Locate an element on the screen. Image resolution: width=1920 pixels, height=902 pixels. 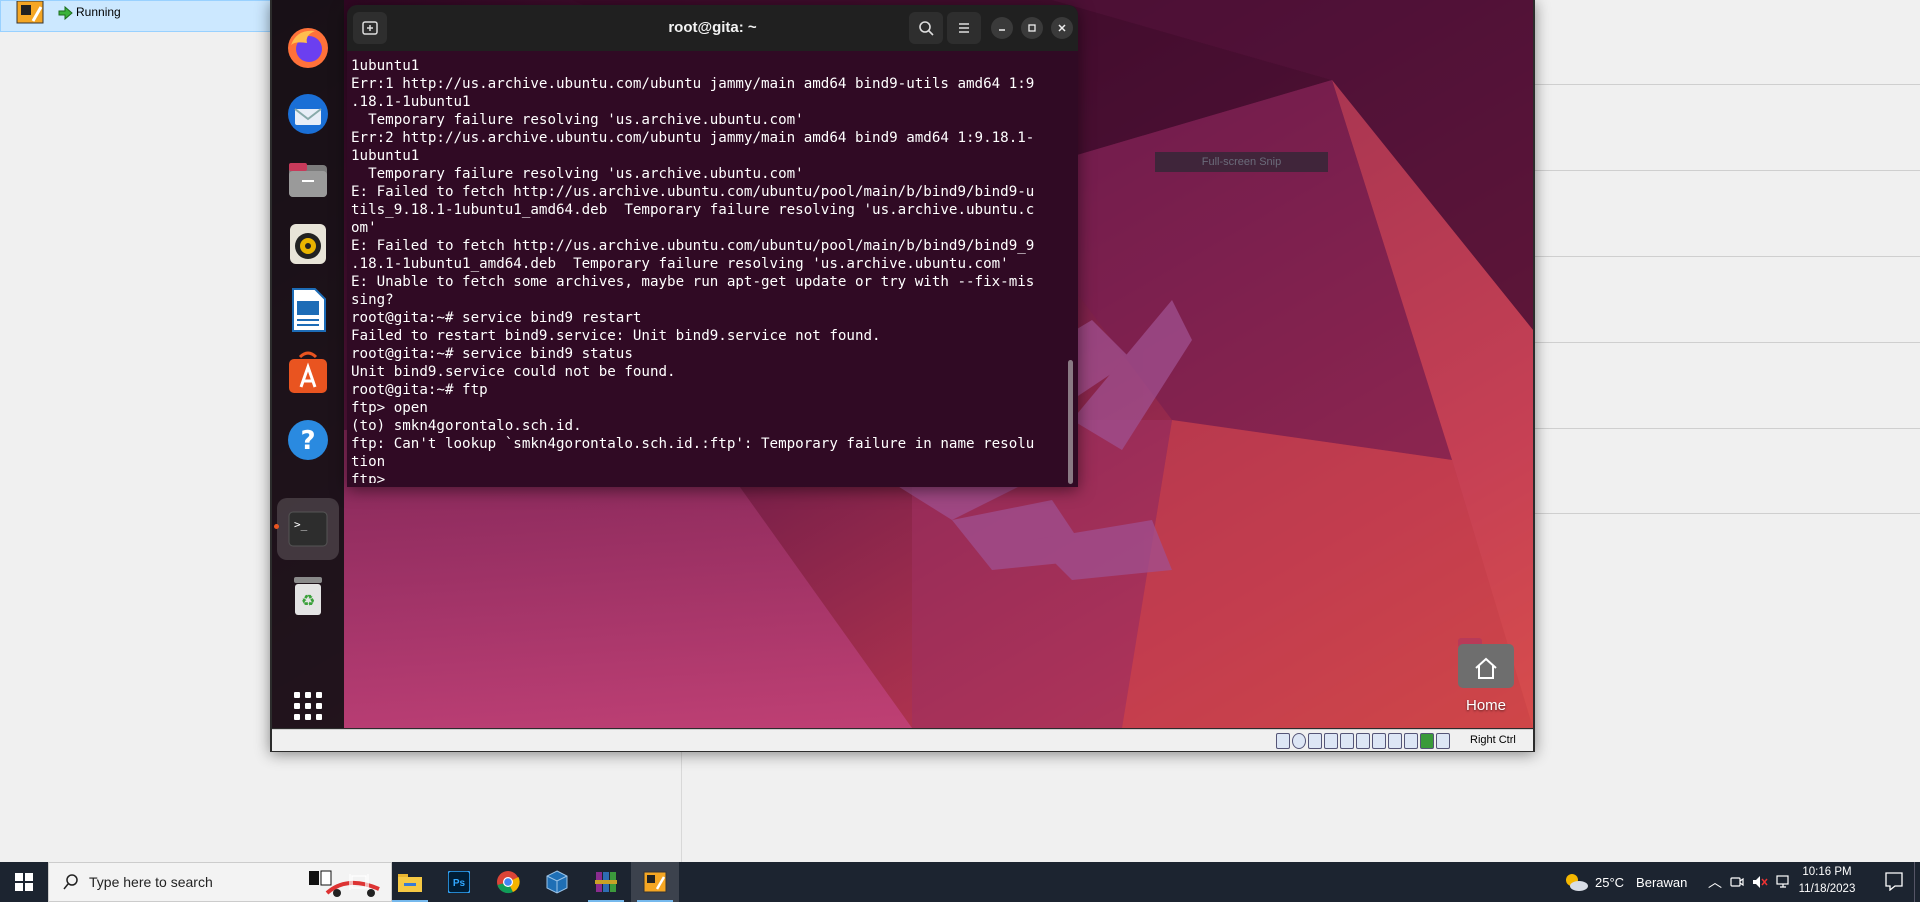
dock-item-help: ? is located at coordinates (308, 440).